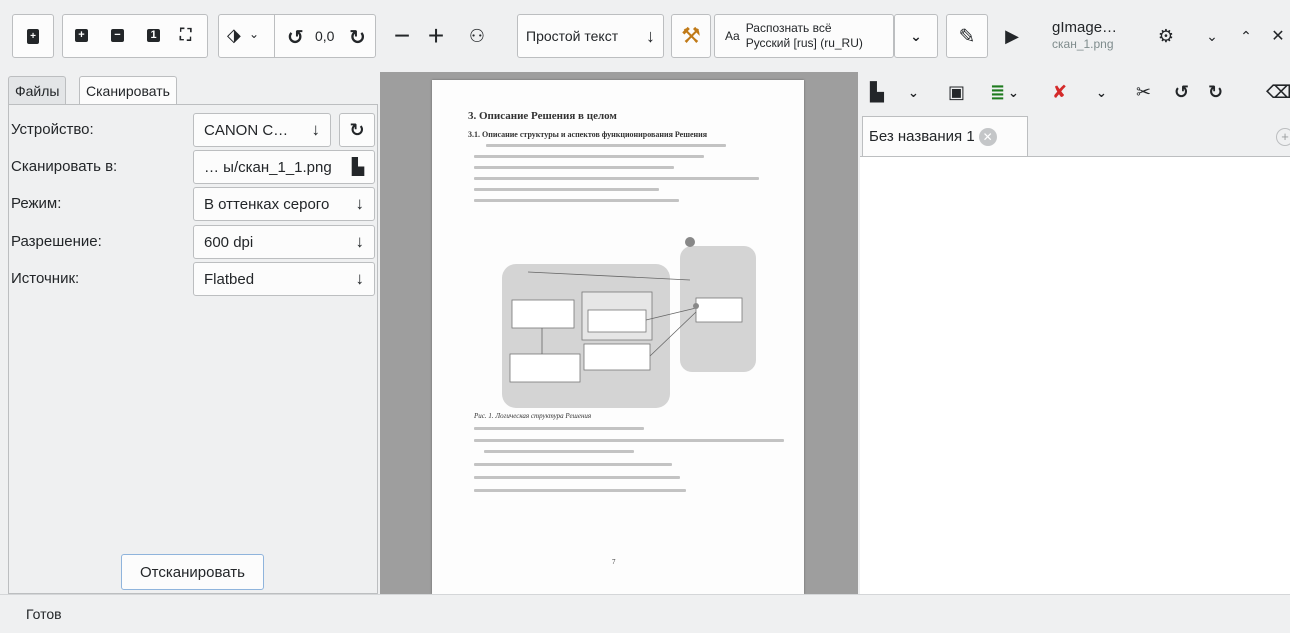 This screenshot has height=633, width=1290. I want to click on status-bar: Готов, so click(645, 613).